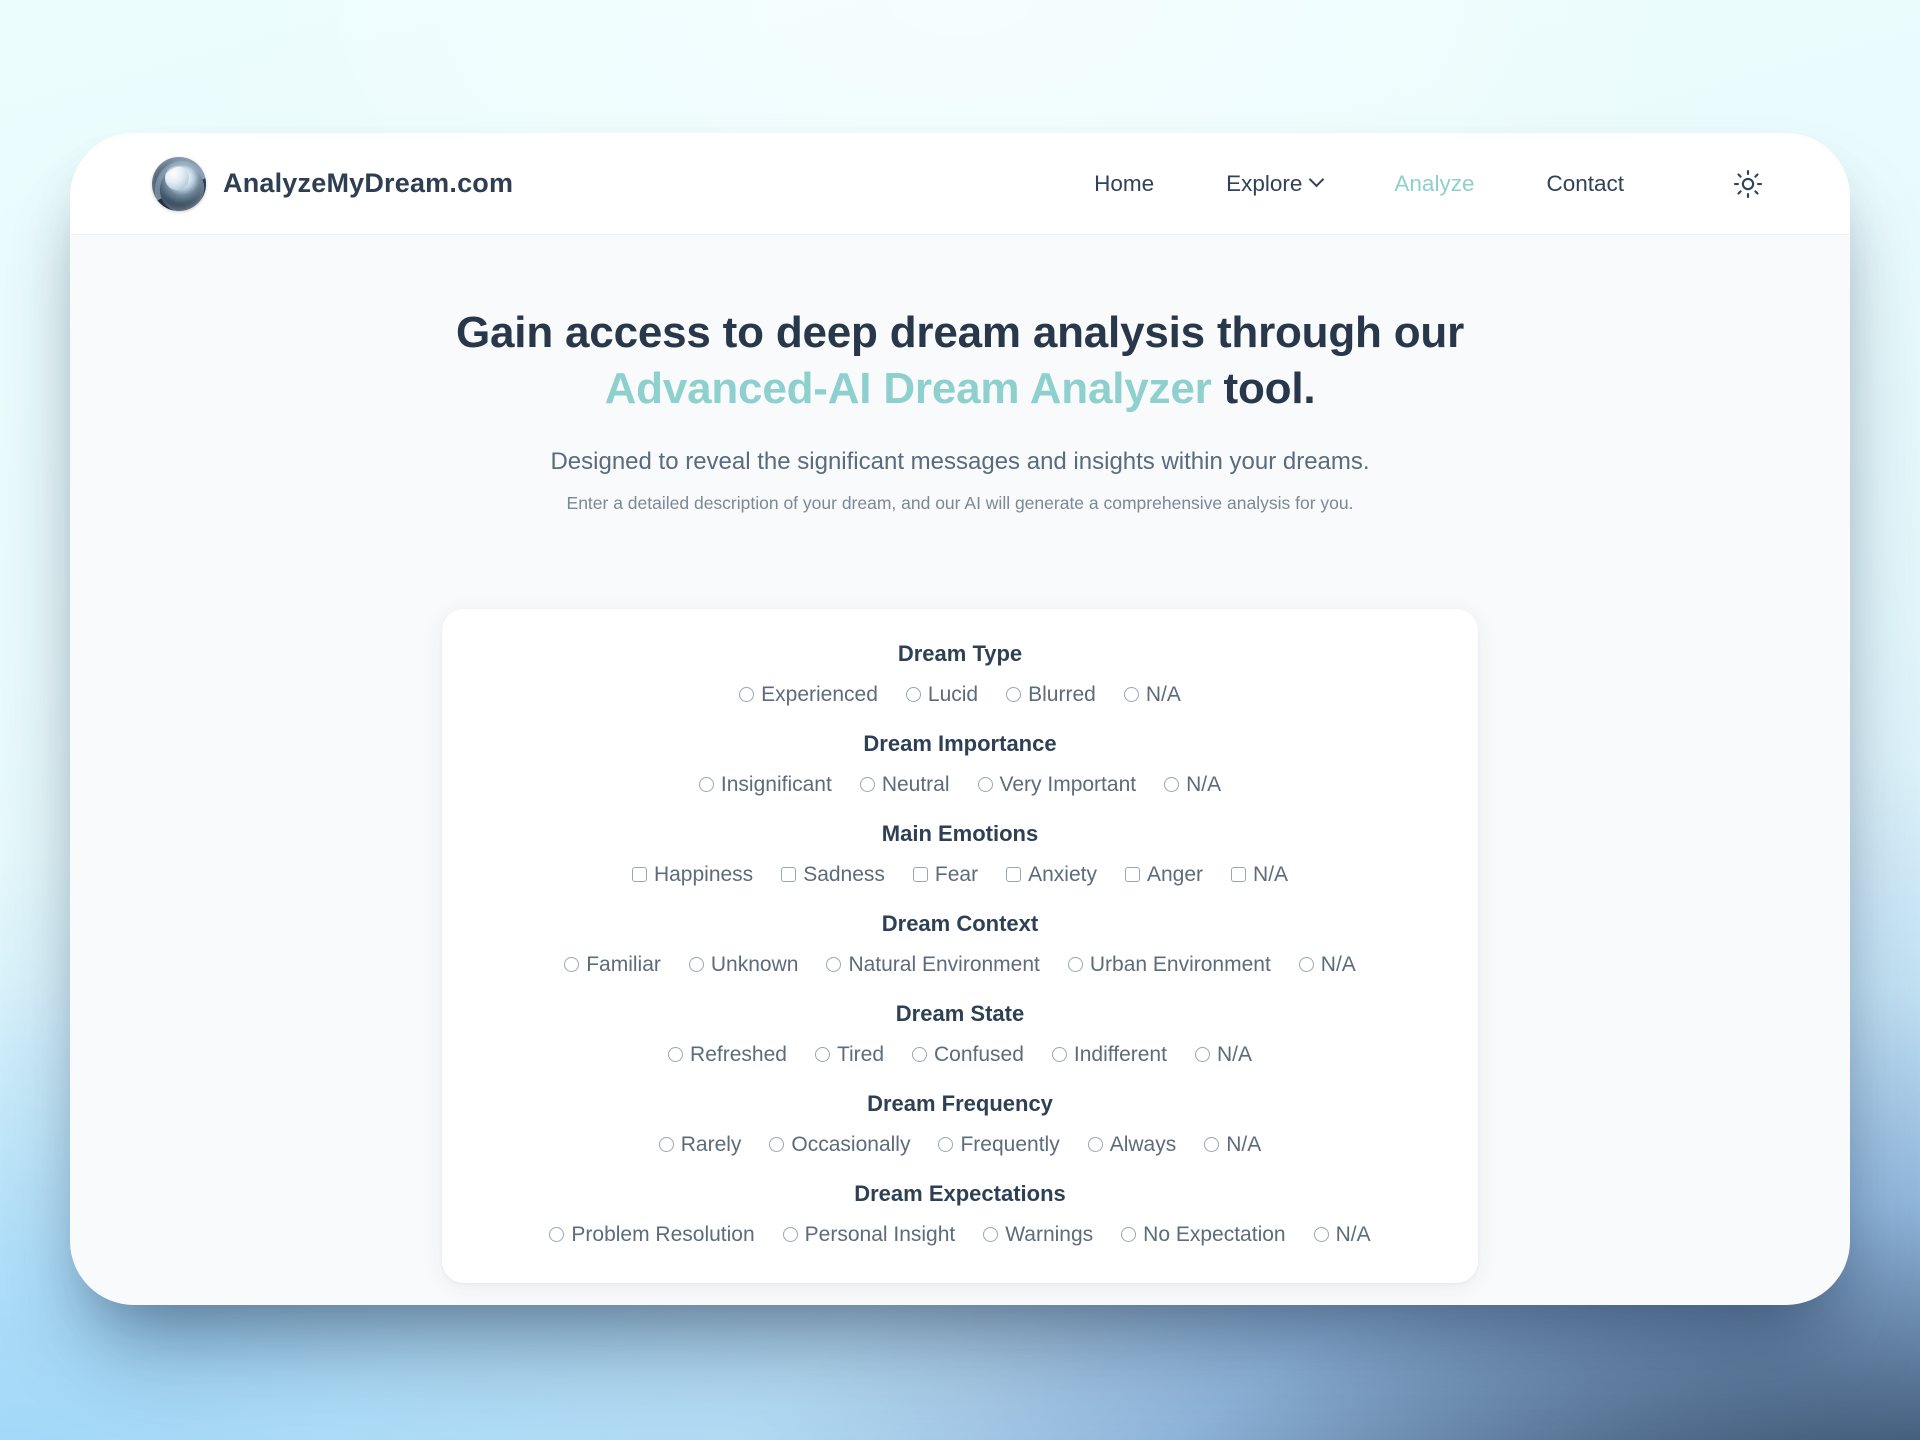 The height and width of the screenshot is (1440, 1920). Describe the element at coordinates (612, 965) in the screenshot. I see `radio-option-dream-context-familiar: Familiar` at that location.